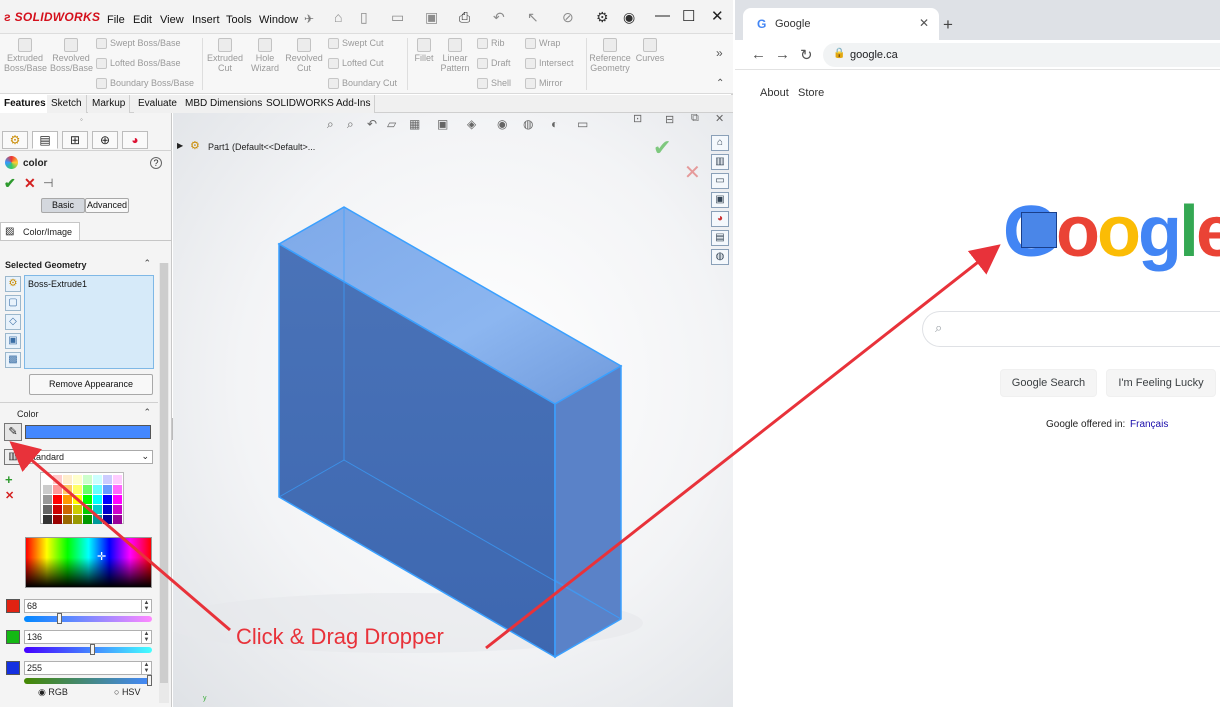 The width and height of the screenshot is (1220, 707). What do you see at coordinates (424, 50) in the screenshot?
I see `fillet-button: Fillet` at bounding box center [424, 50].